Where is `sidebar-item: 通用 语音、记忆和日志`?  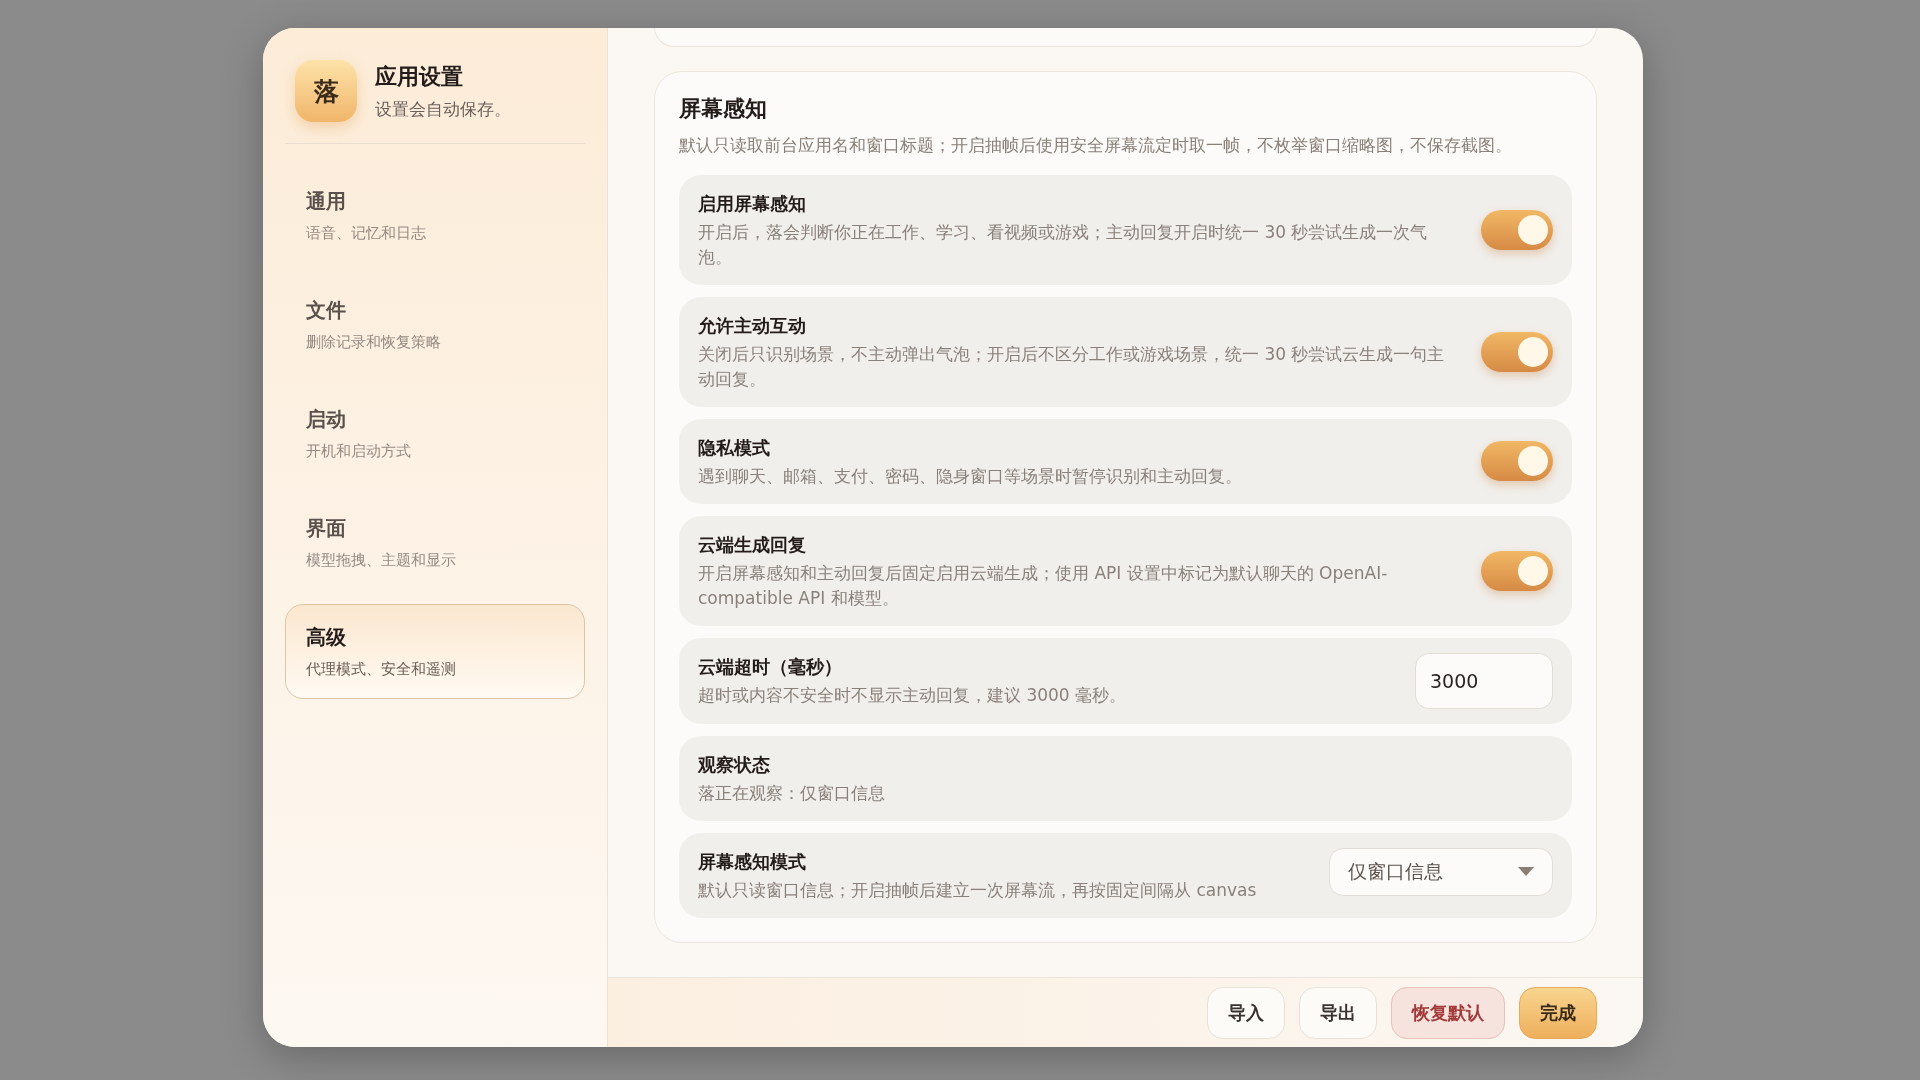 sidebar-item: 通用 语音、记忆和日志 is located at coordinates (435, 215).